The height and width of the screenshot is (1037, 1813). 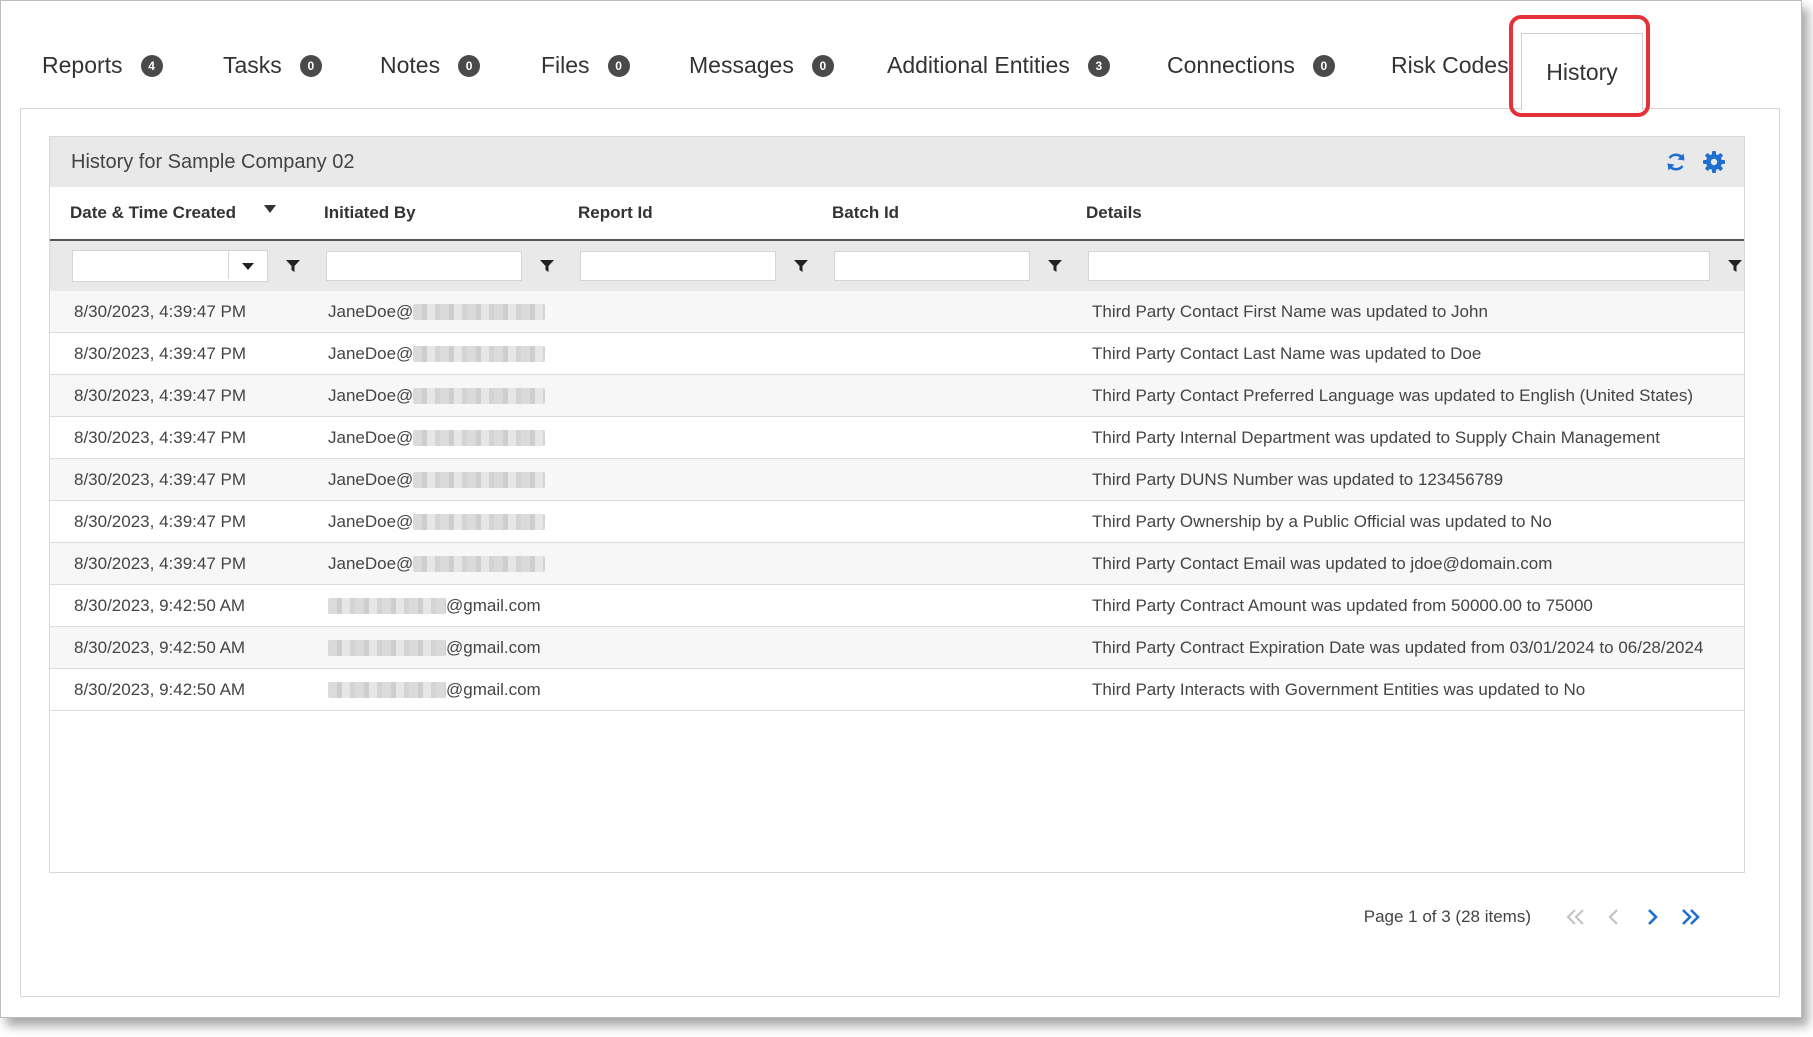 I want to click on sort-descending-icon, so click(x=270, y=209).